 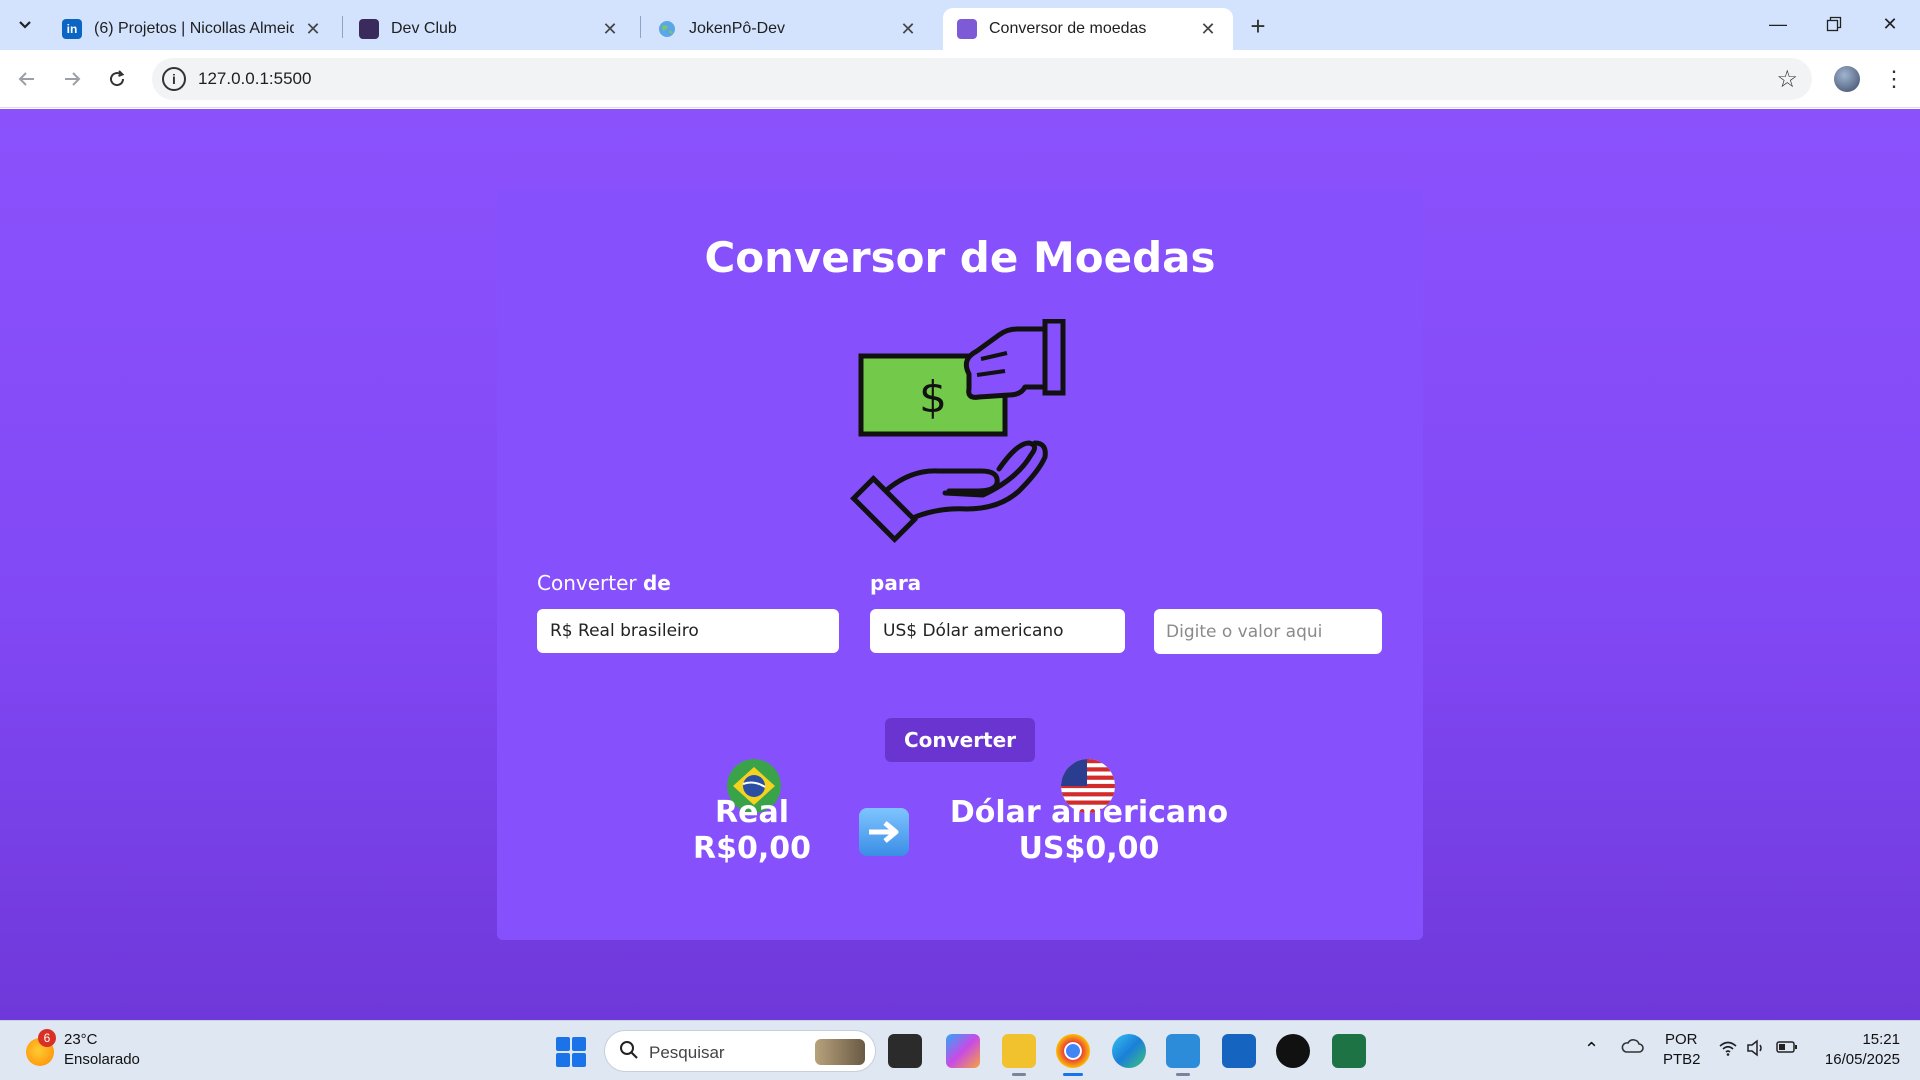 I want to click on restore-button, so click(x=1834, y=24).